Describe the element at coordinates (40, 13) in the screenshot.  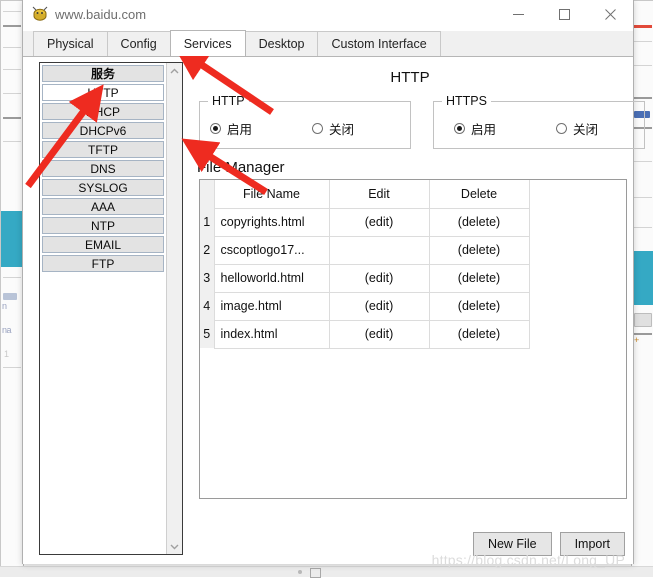
I see `packet-tracer-device-icon` at that location.